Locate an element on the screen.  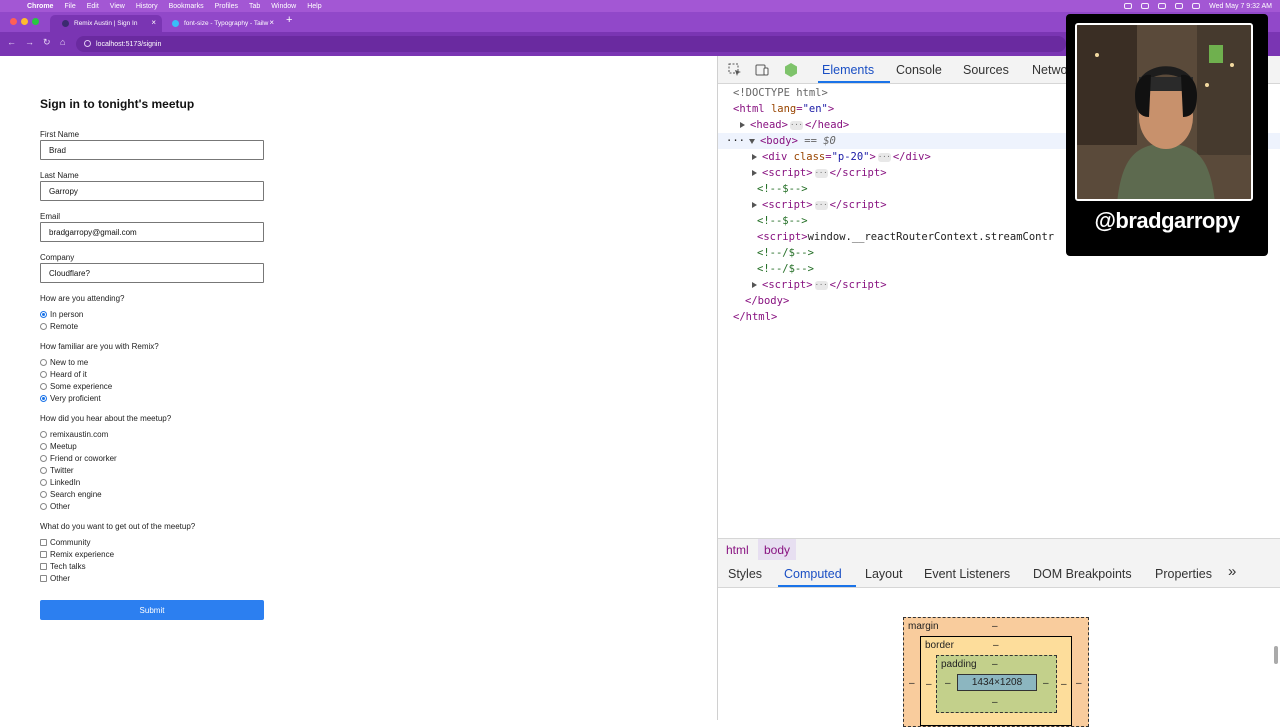
box-model-content-size: 1434×1208 is located at coordinates (997, 682).